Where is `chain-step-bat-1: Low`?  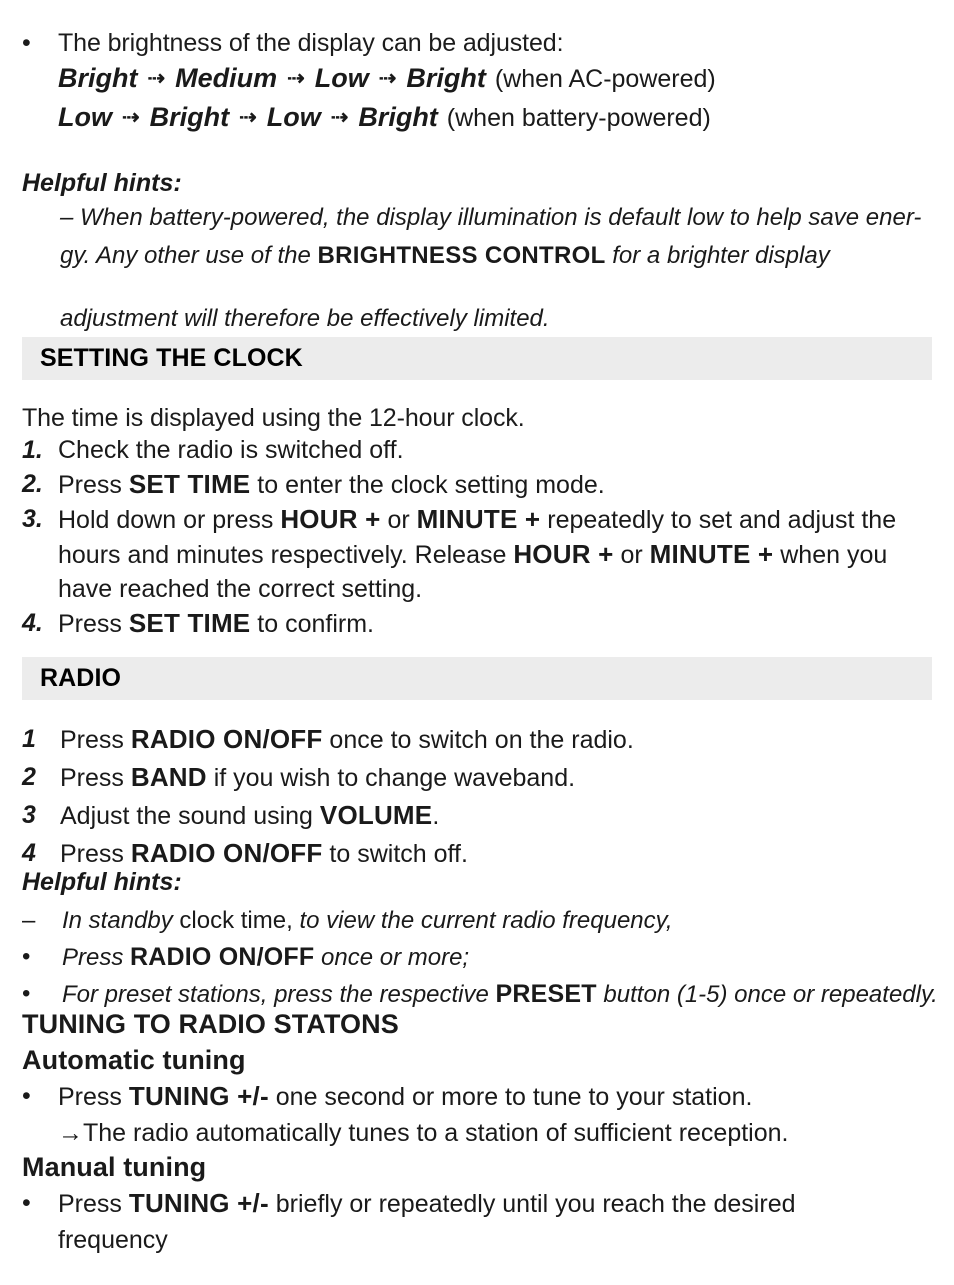
chain-step-bat-1: Low is located at coordinates (85, 117).